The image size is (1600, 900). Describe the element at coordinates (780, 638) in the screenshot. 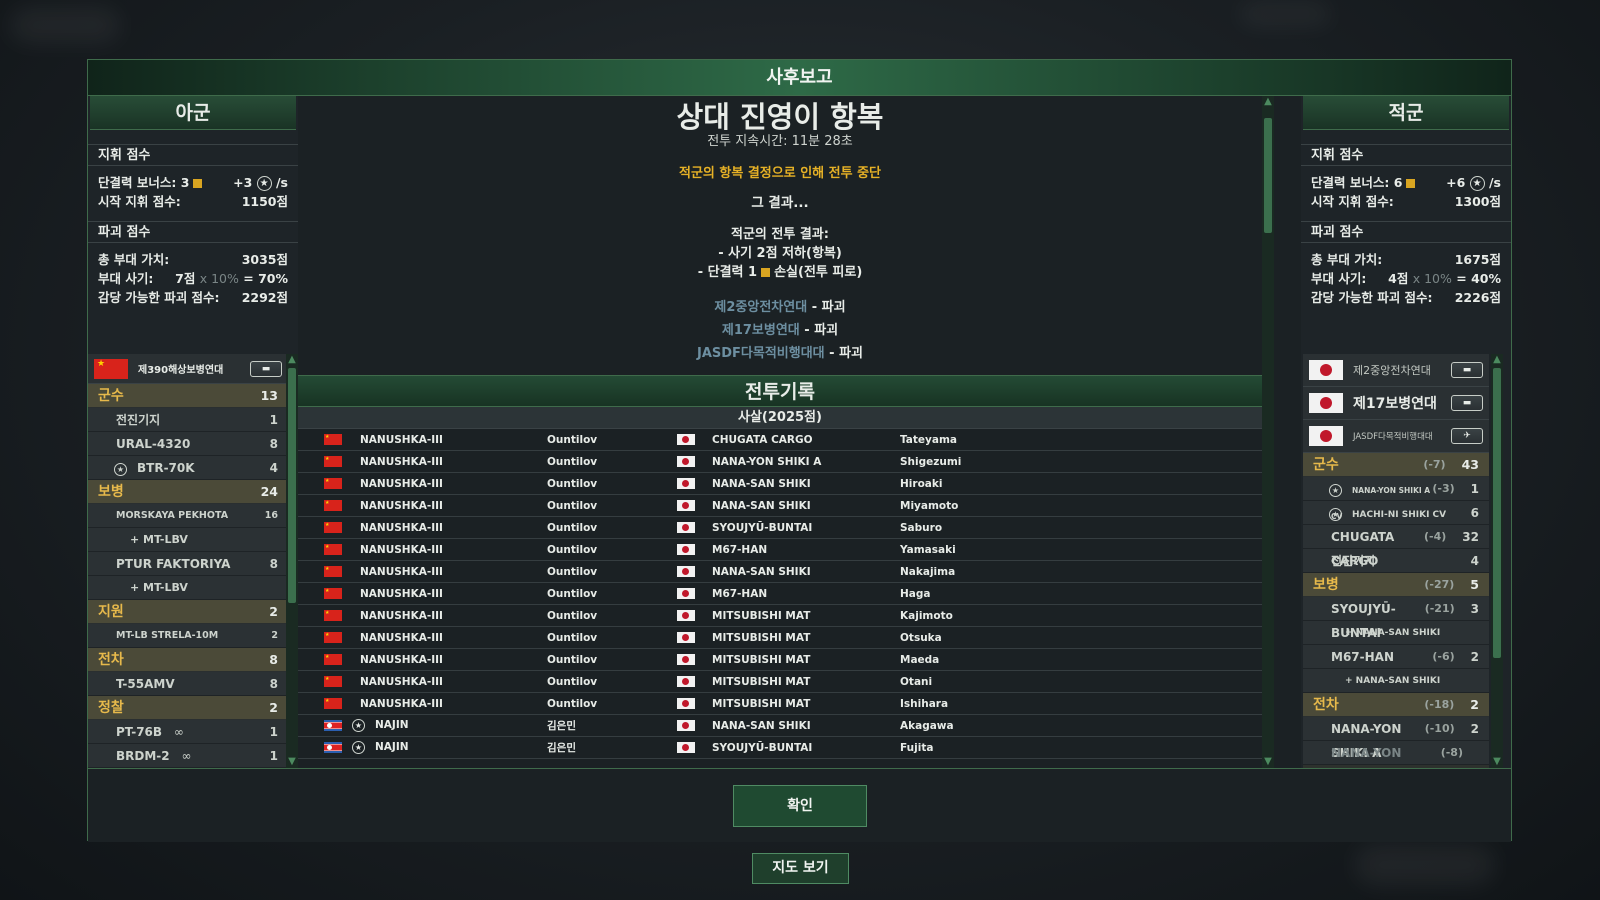

I see `combat-log-row: NANUSHKA-III Ountilov MITSUBISHI MAT Otsuka` at that location.